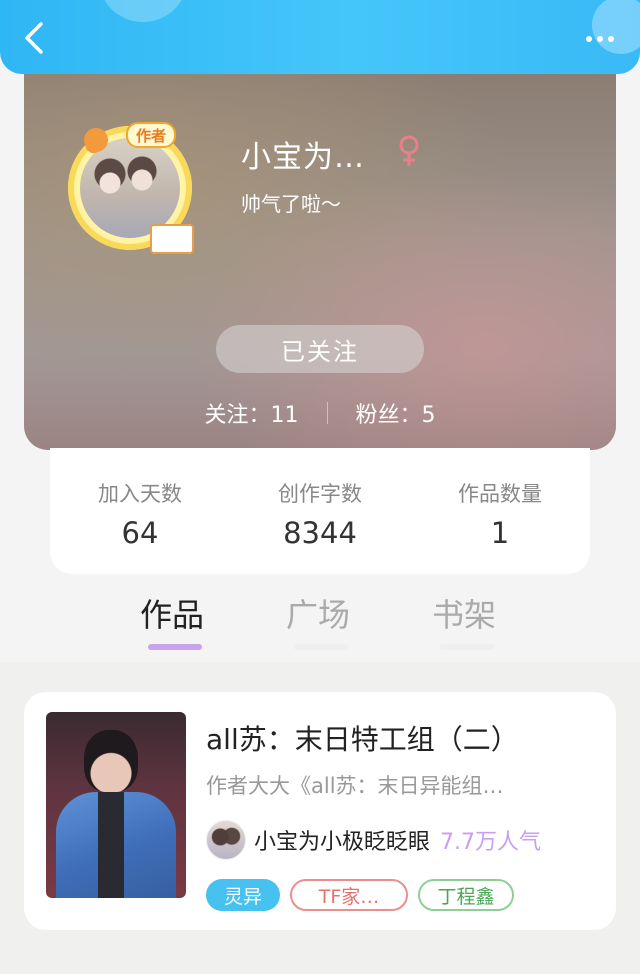  I want to click on tag-character: 丁程鑫, so click(466, 895).